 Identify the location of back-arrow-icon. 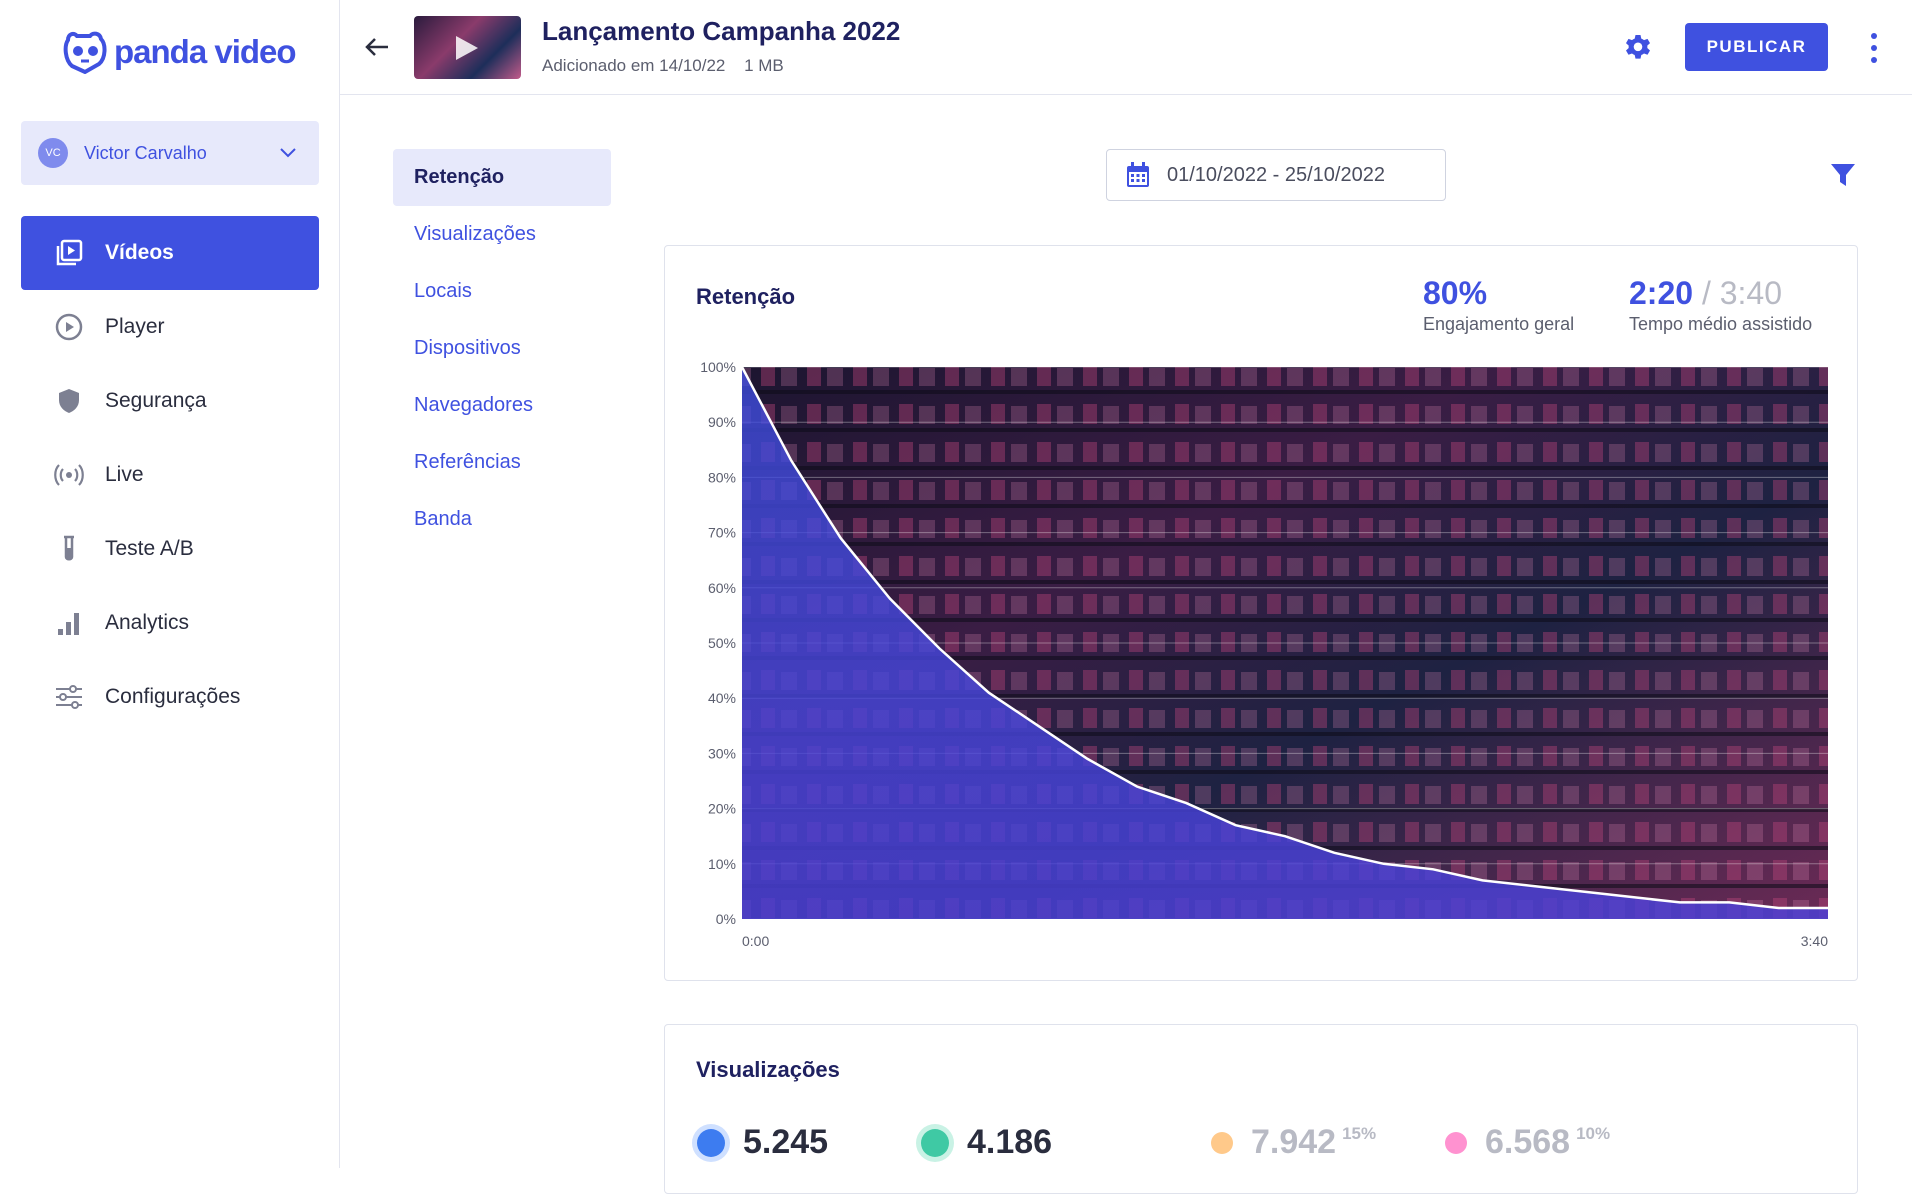
(377, 47).